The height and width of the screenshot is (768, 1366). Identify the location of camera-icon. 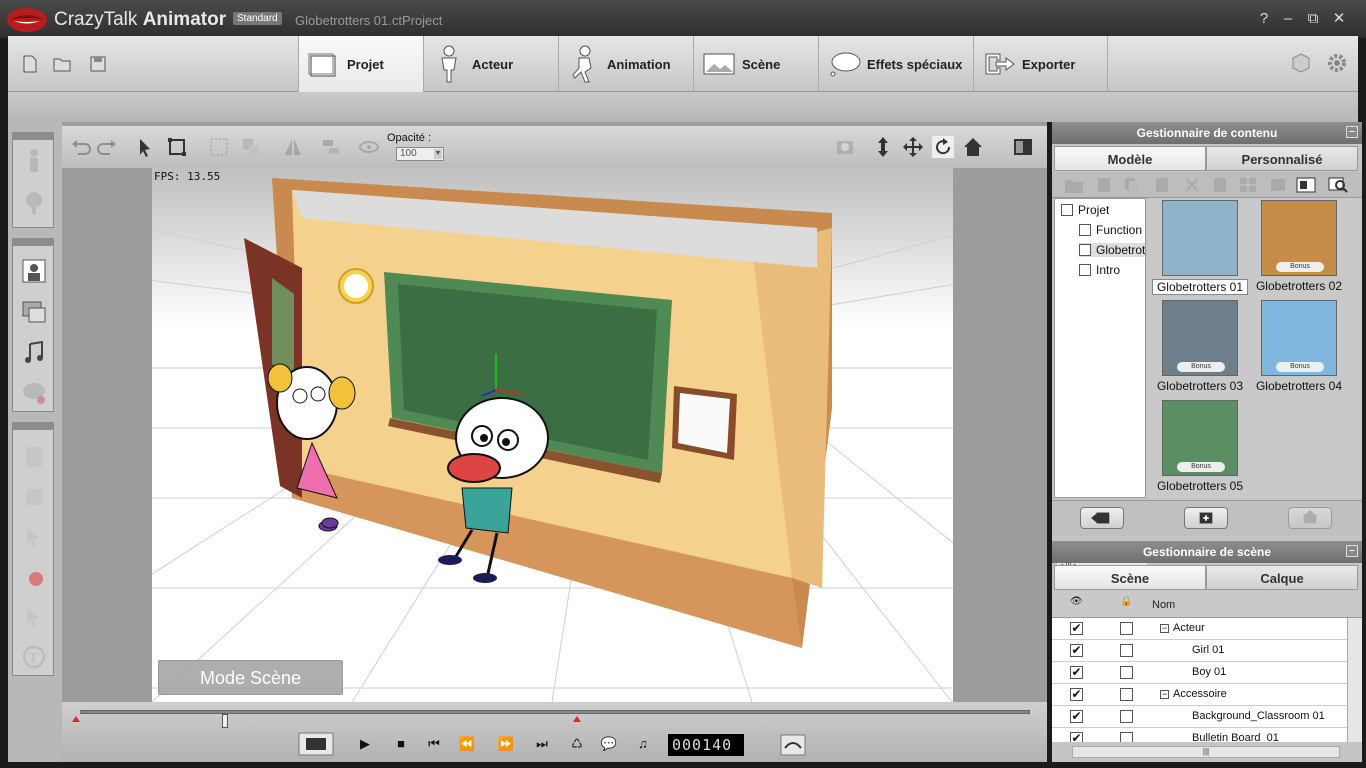
(845, 147).